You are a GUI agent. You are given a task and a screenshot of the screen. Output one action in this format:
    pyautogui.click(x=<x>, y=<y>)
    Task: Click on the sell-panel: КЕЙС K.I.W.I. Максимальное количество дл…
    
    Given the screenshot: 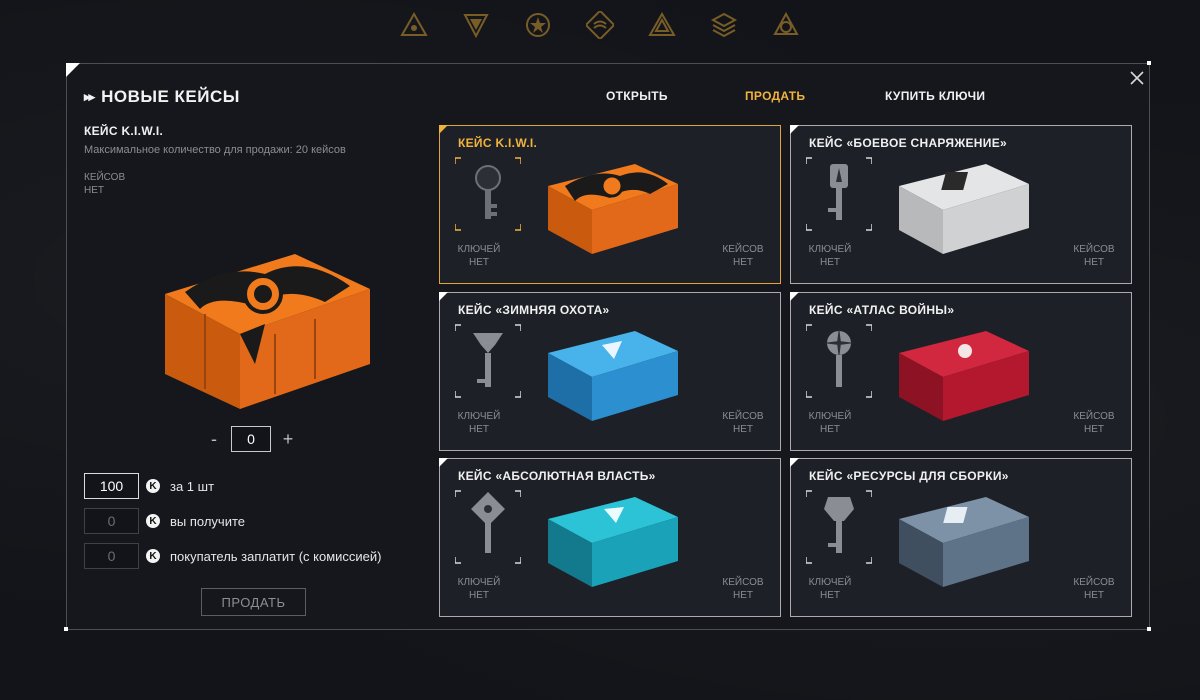 What is the action you would take?
    pyautogui.click(x=244, y=160)
    